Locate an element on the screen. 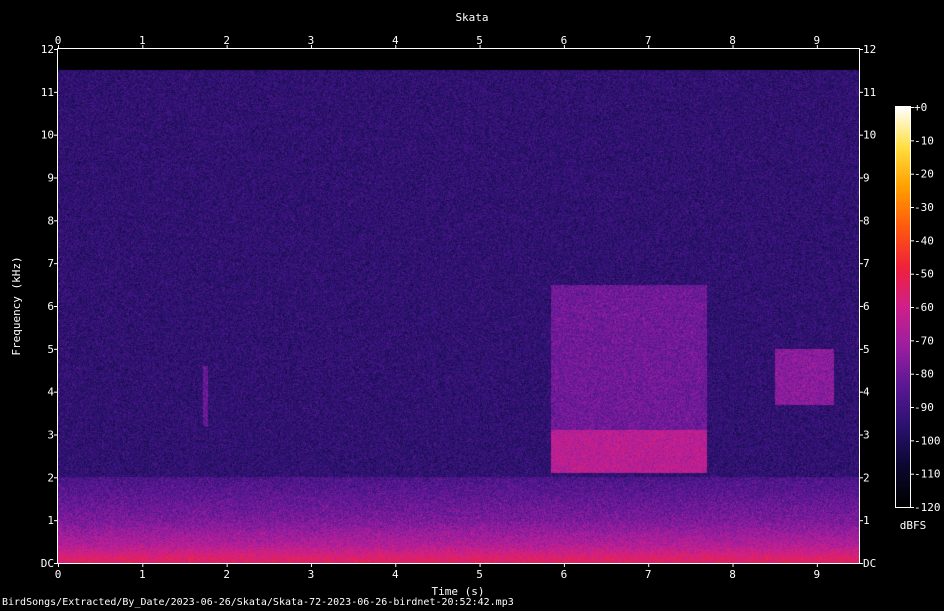  y-tick-label-right: 10 is located at coordinates (869, 135).